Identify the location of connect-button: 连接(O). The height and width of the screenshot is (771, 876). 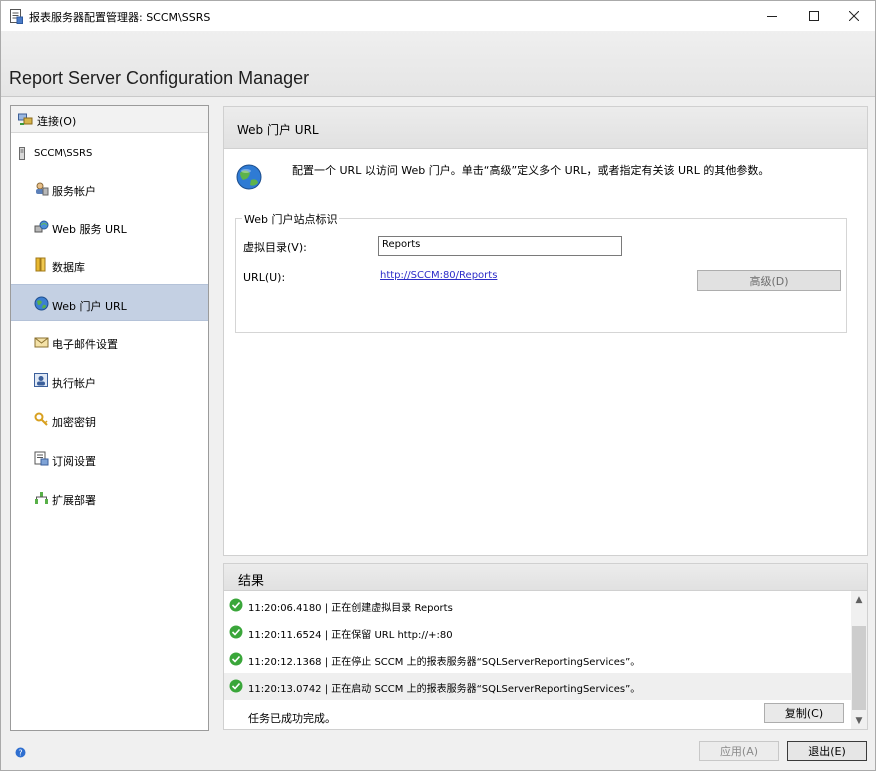
(109, 119).